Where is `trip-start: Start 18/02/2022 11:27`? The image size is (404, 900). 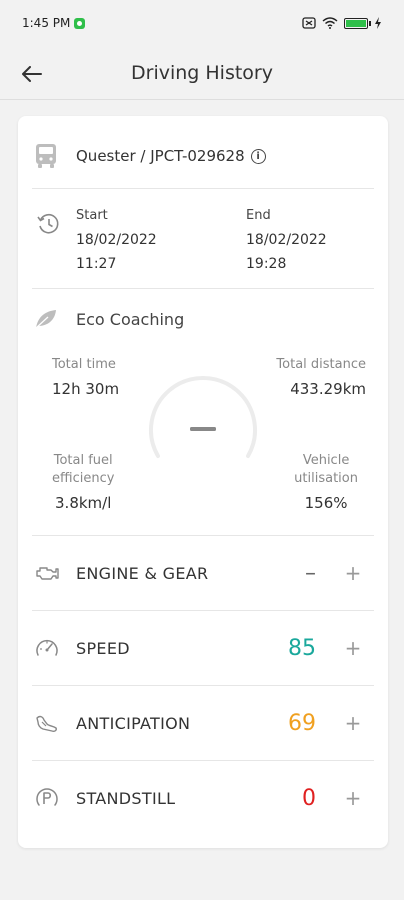
trip-start: Start 18/02/2022 11:27 is located at coordinates (116, 240).